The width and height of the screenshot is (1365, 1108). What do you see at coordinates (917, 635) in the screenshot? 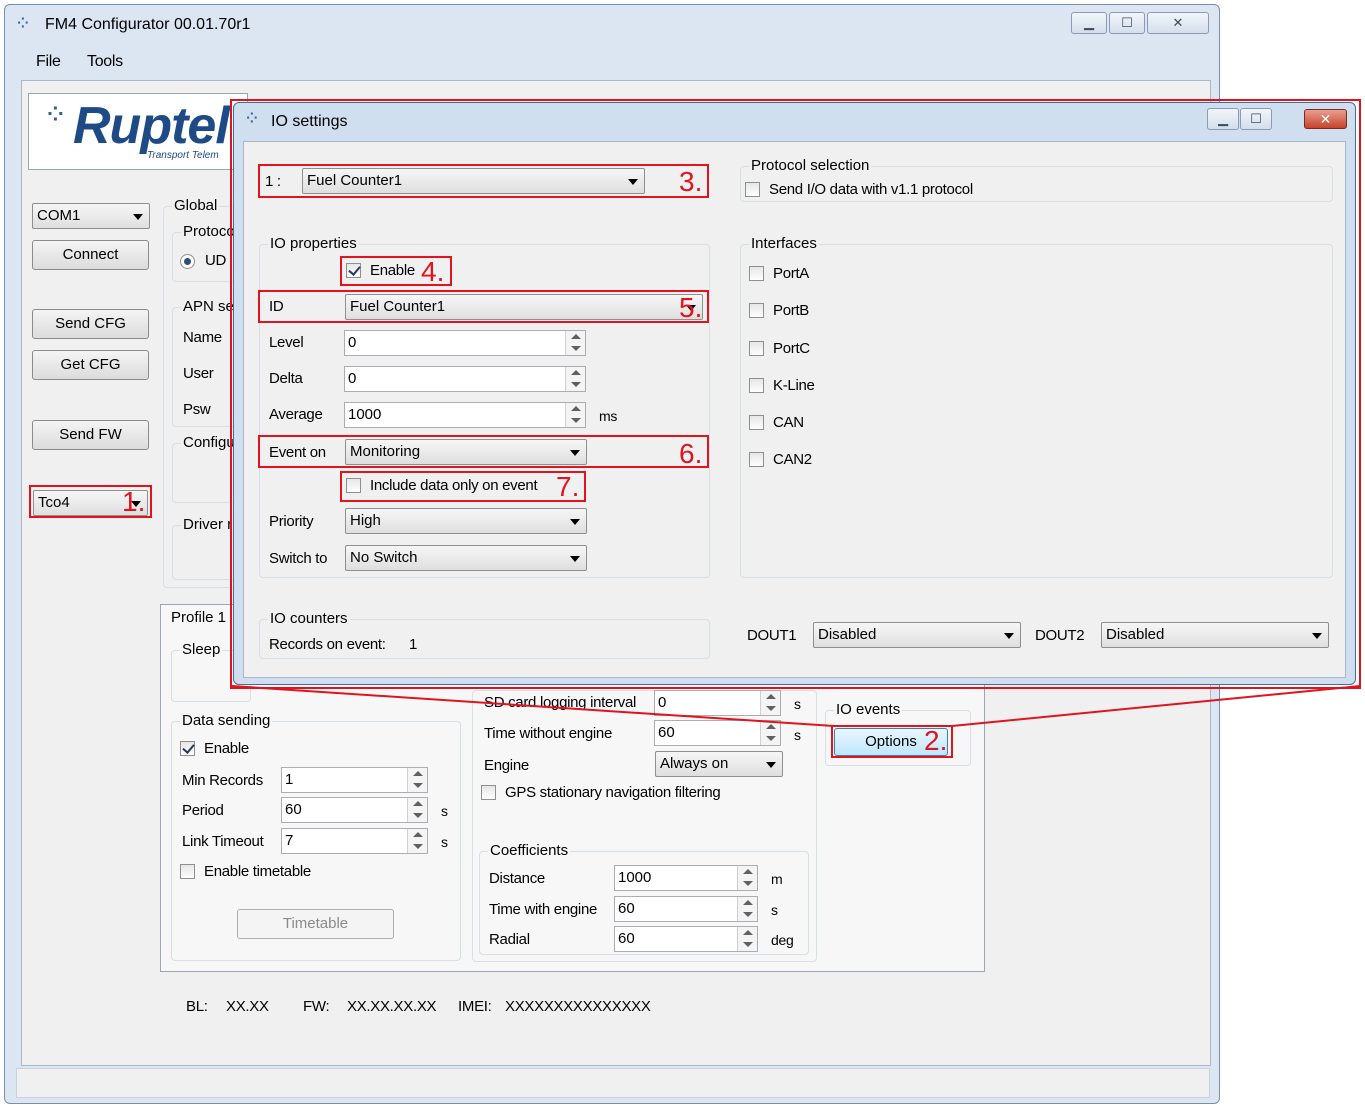
I see `dout1-select: Disabled` at bounding box center [917, 635].